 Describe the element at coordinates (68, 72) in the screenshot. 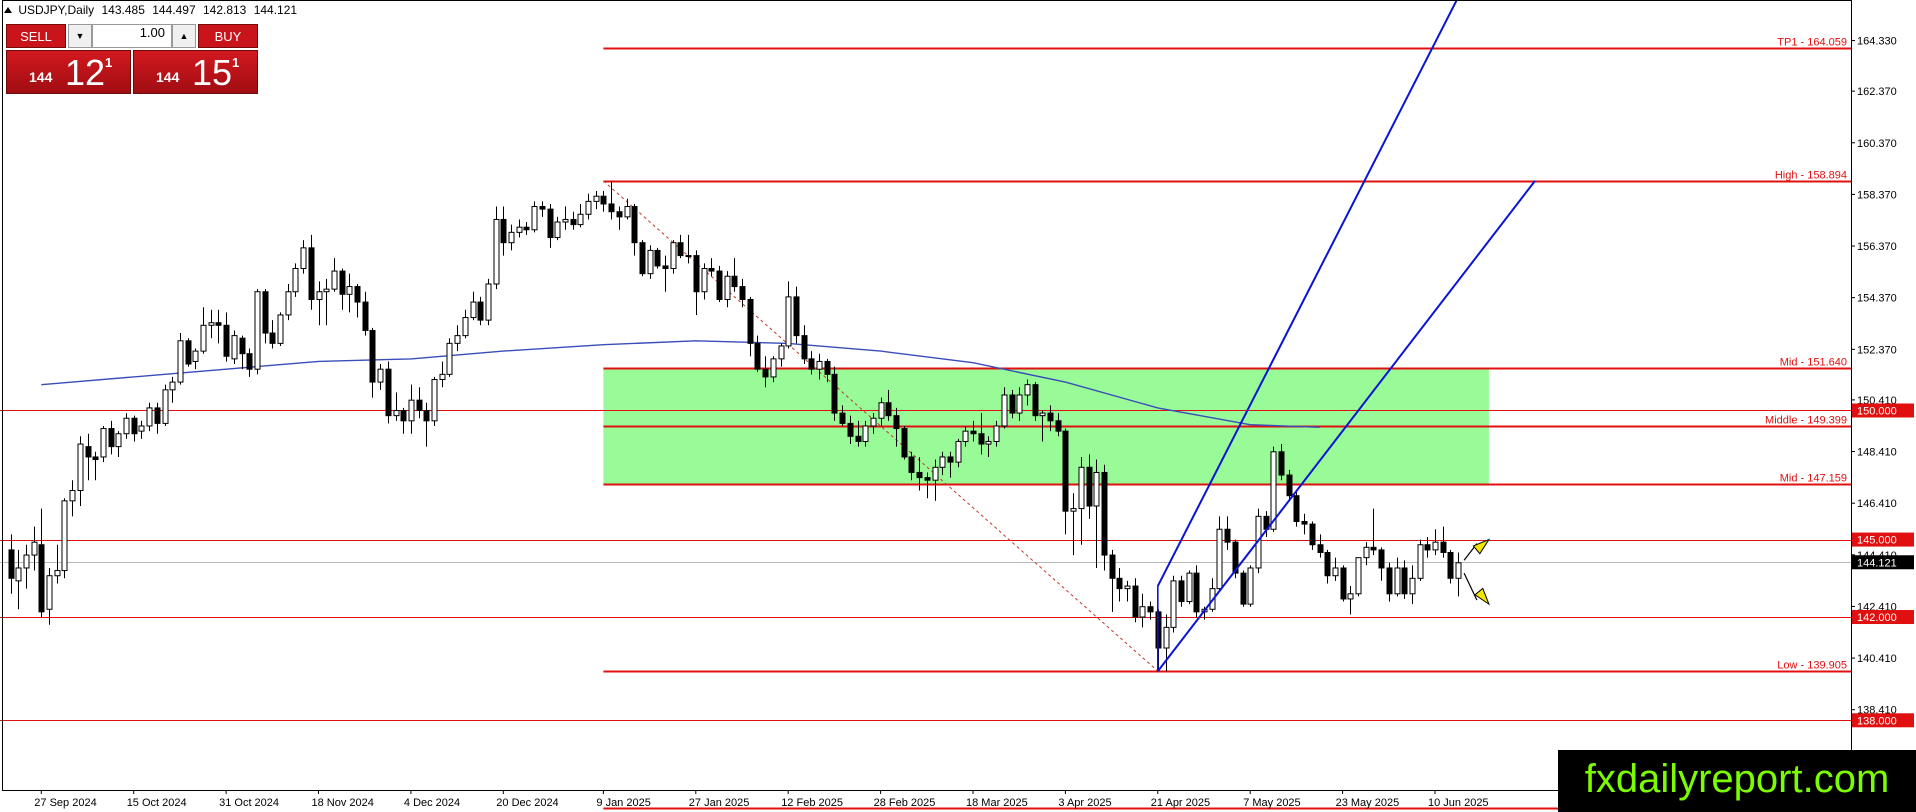

I see `sell-price-button: 144 12 1` at that location.